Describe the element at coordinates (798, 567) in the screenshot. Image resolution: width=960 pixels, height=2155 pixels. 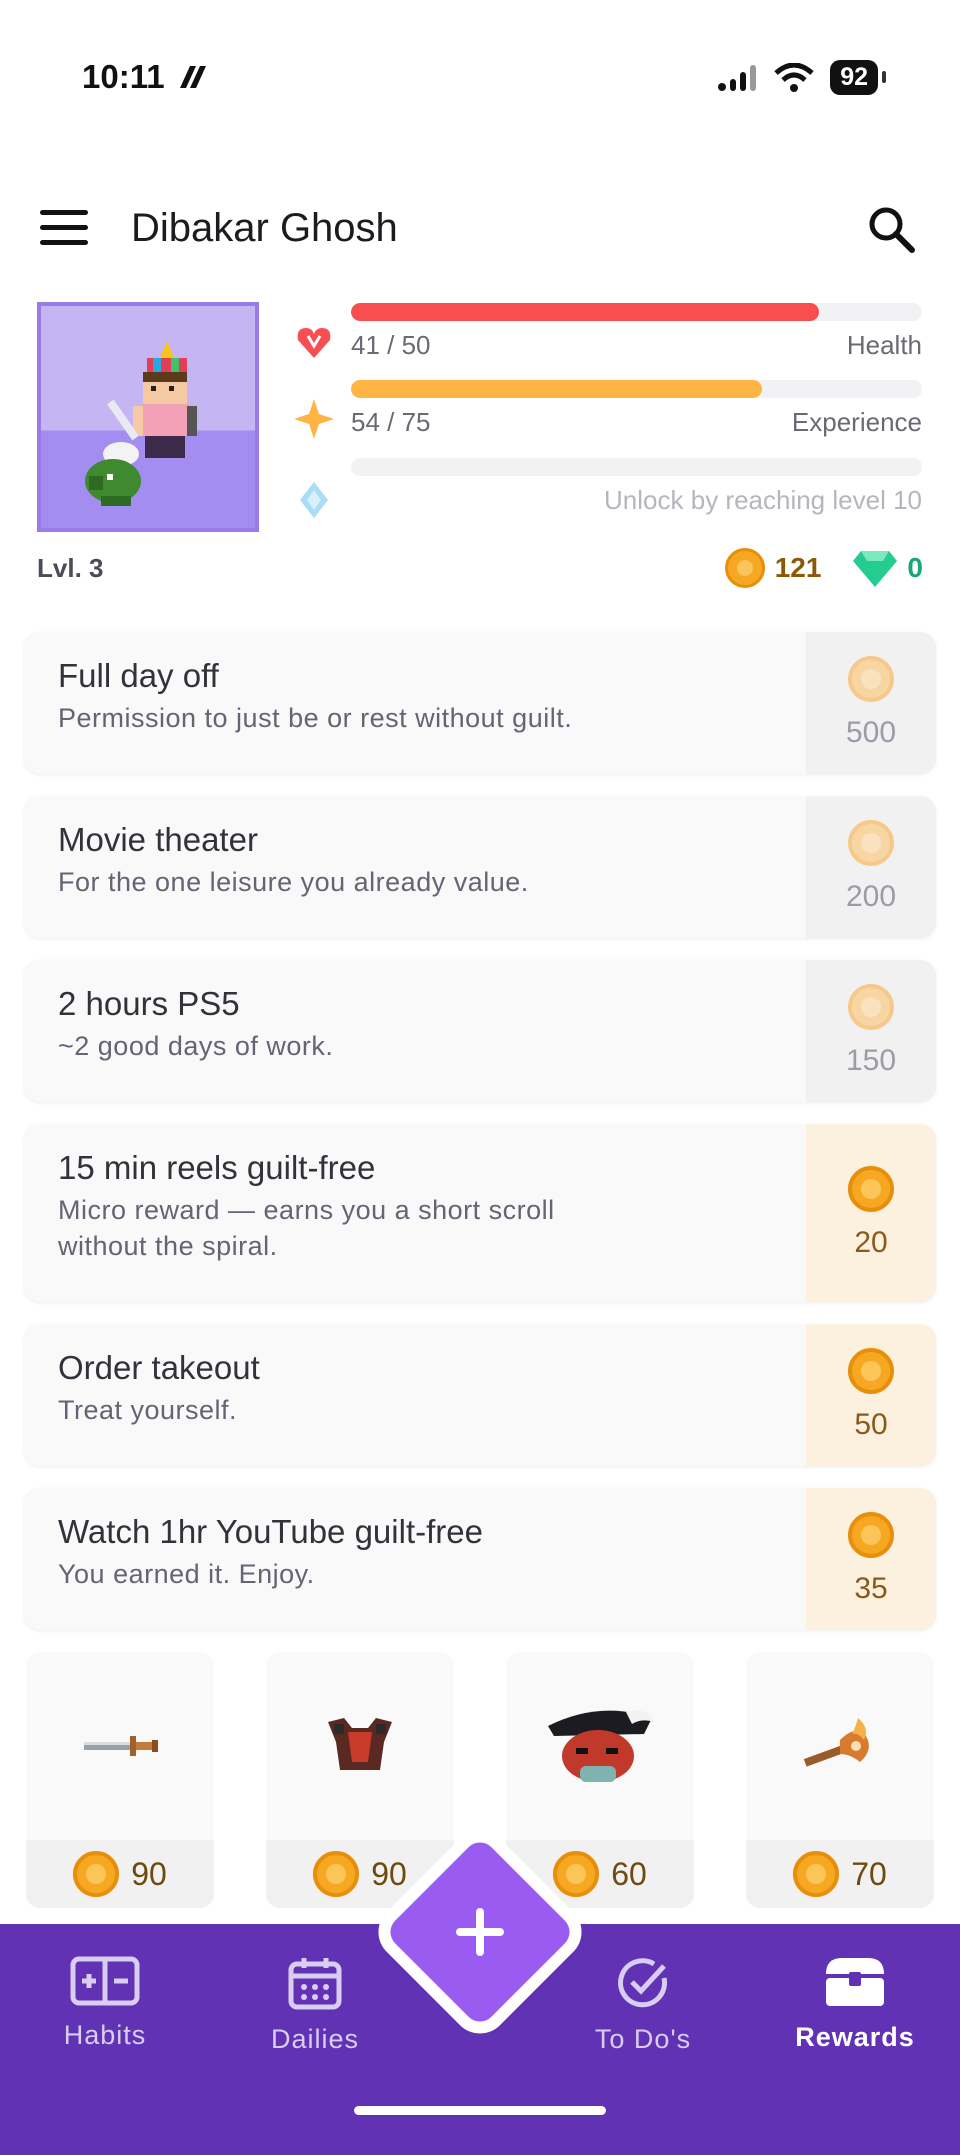
I see `gold-count: 121` at that location.